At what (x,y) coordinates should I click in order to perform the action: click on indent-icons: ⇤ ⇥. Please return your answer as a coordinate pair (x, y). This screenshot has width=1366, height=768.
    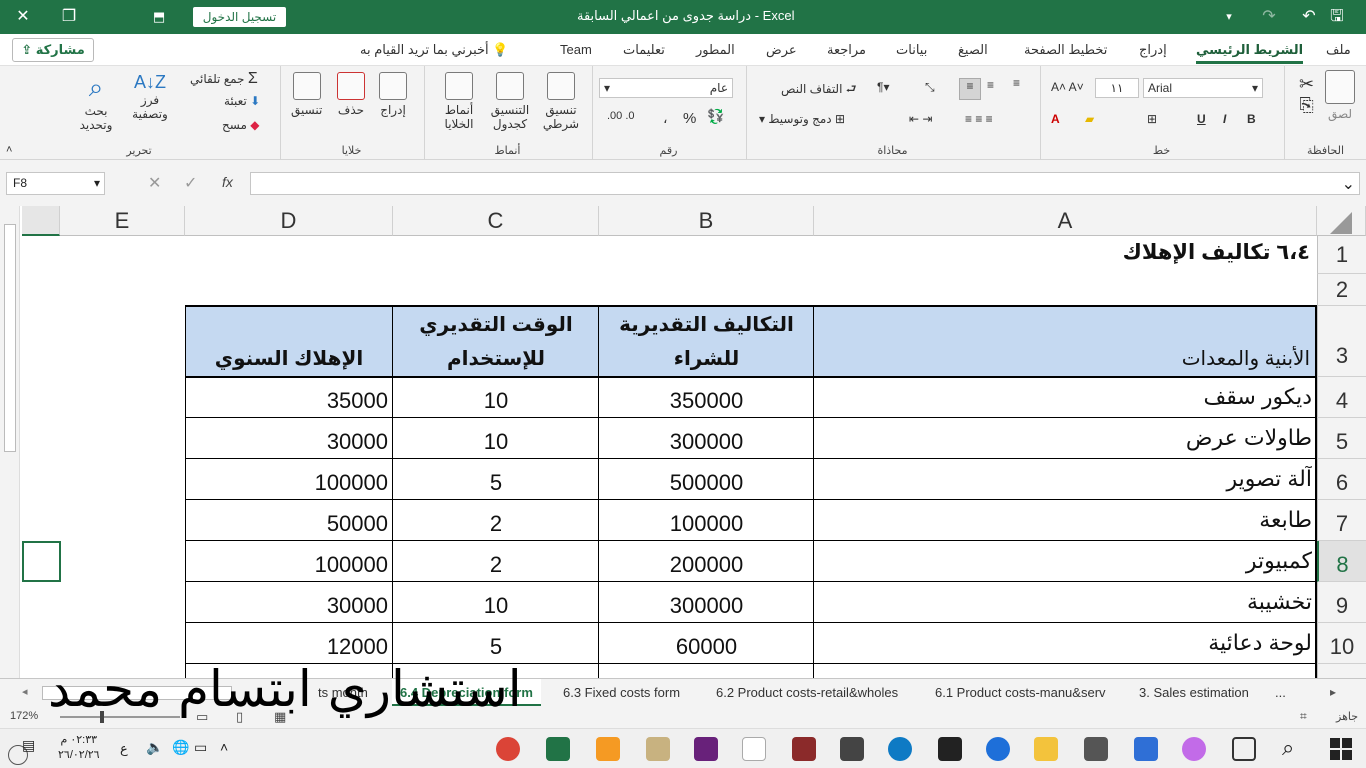
    Looking at the image, I should click on (920, 119).